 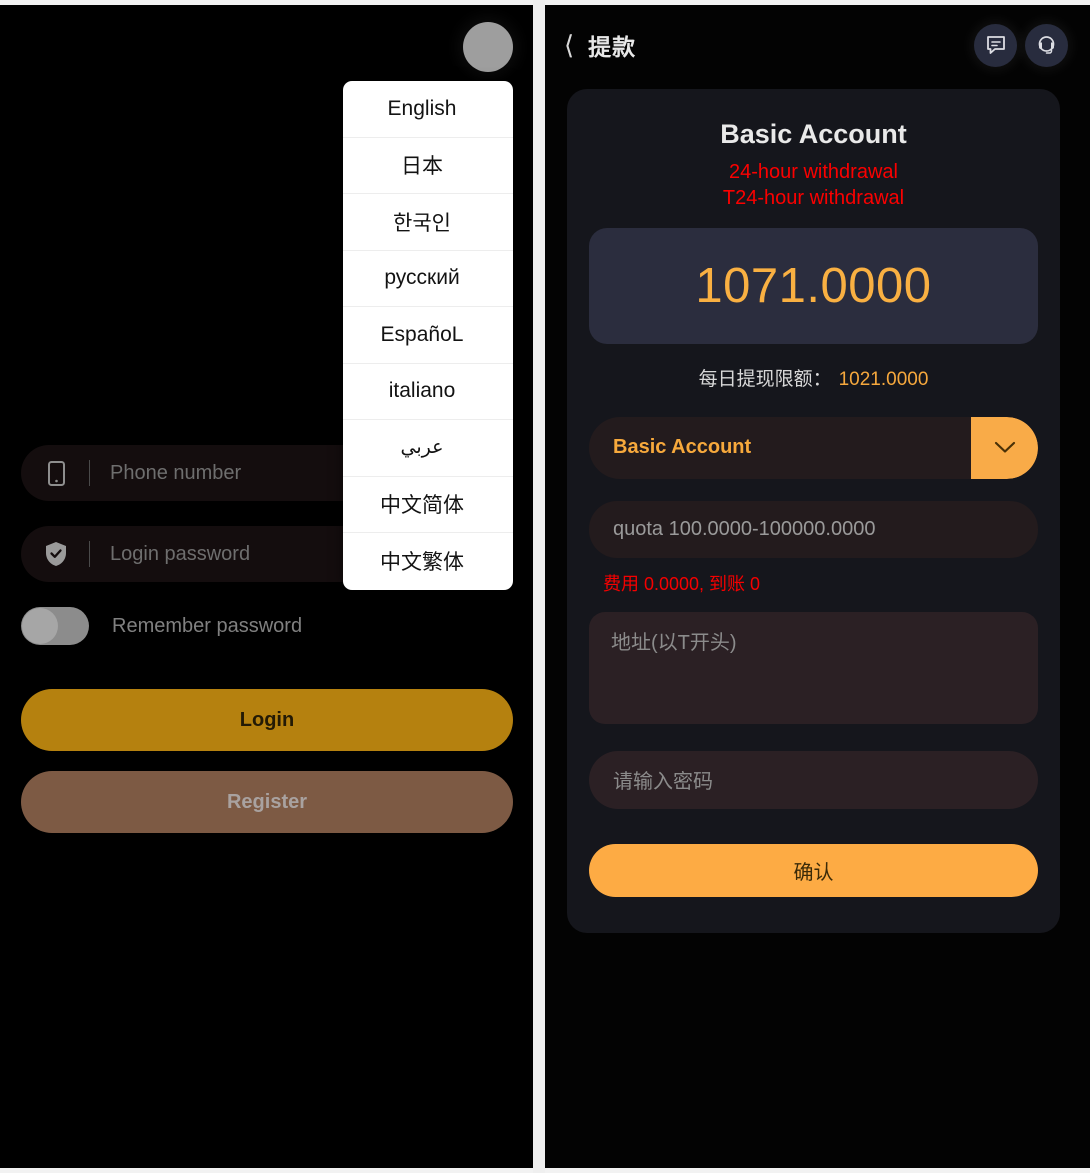 What do you see at coordinates (428, 448) in the screenshot?
I see `language-option-arabic: عربي` at bounding box center [428, 448].